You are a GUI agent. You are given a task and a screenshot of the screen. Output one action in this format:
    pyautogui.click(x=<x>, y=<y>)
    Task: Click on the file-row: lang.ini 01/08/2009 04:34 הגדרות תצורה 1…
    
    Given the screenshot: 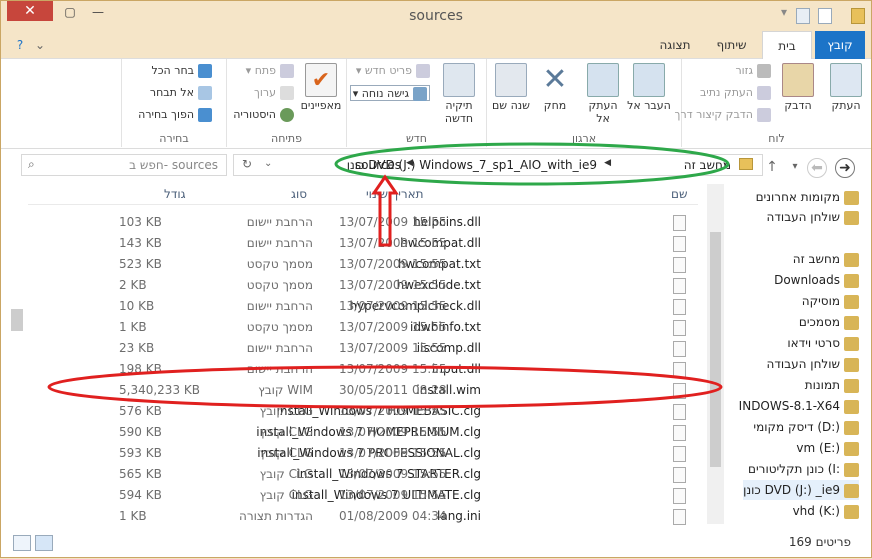 What is the action you would take?
    pyautogui.click(x=351, y=516)
    